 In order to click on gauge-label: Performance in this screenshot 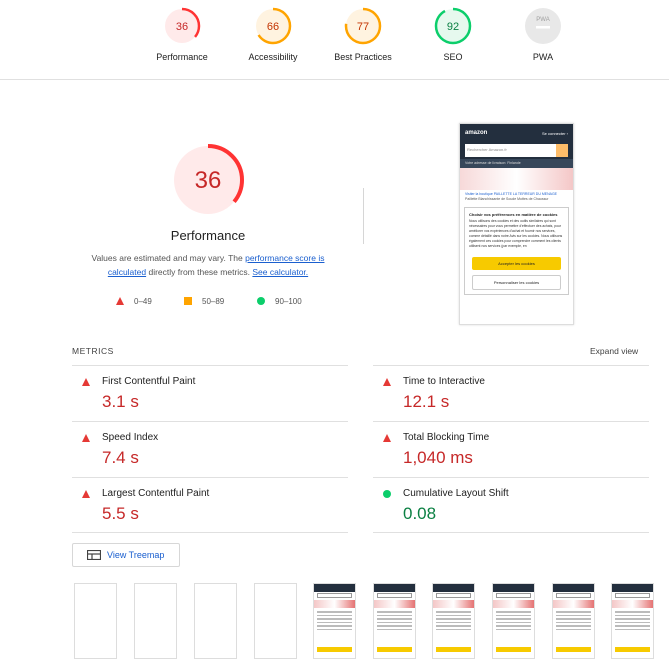, I will do `click(182, 57)`.